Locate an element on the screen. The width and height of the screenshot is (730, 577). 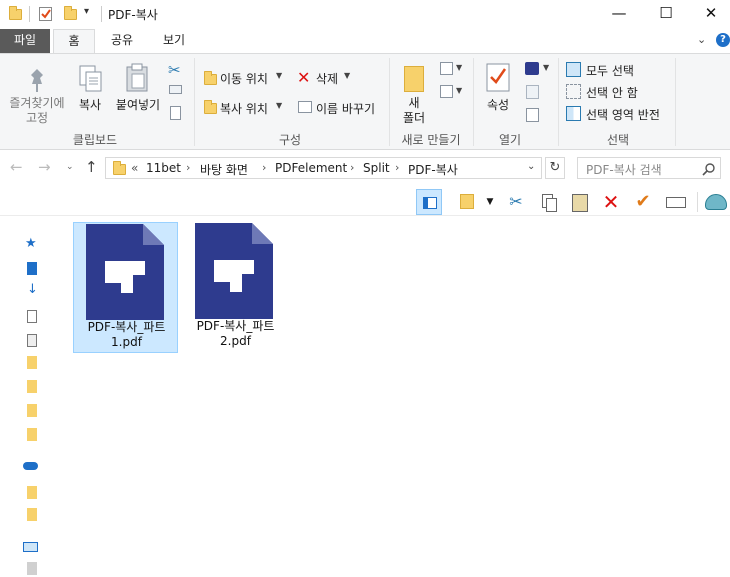
new-folder-quick-icon is located at coordinates (70, 13).